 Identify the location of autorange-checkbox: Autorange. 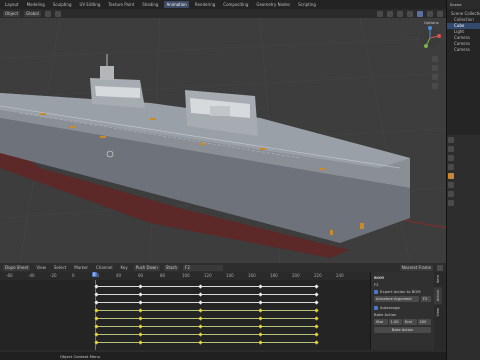
(402, 307).